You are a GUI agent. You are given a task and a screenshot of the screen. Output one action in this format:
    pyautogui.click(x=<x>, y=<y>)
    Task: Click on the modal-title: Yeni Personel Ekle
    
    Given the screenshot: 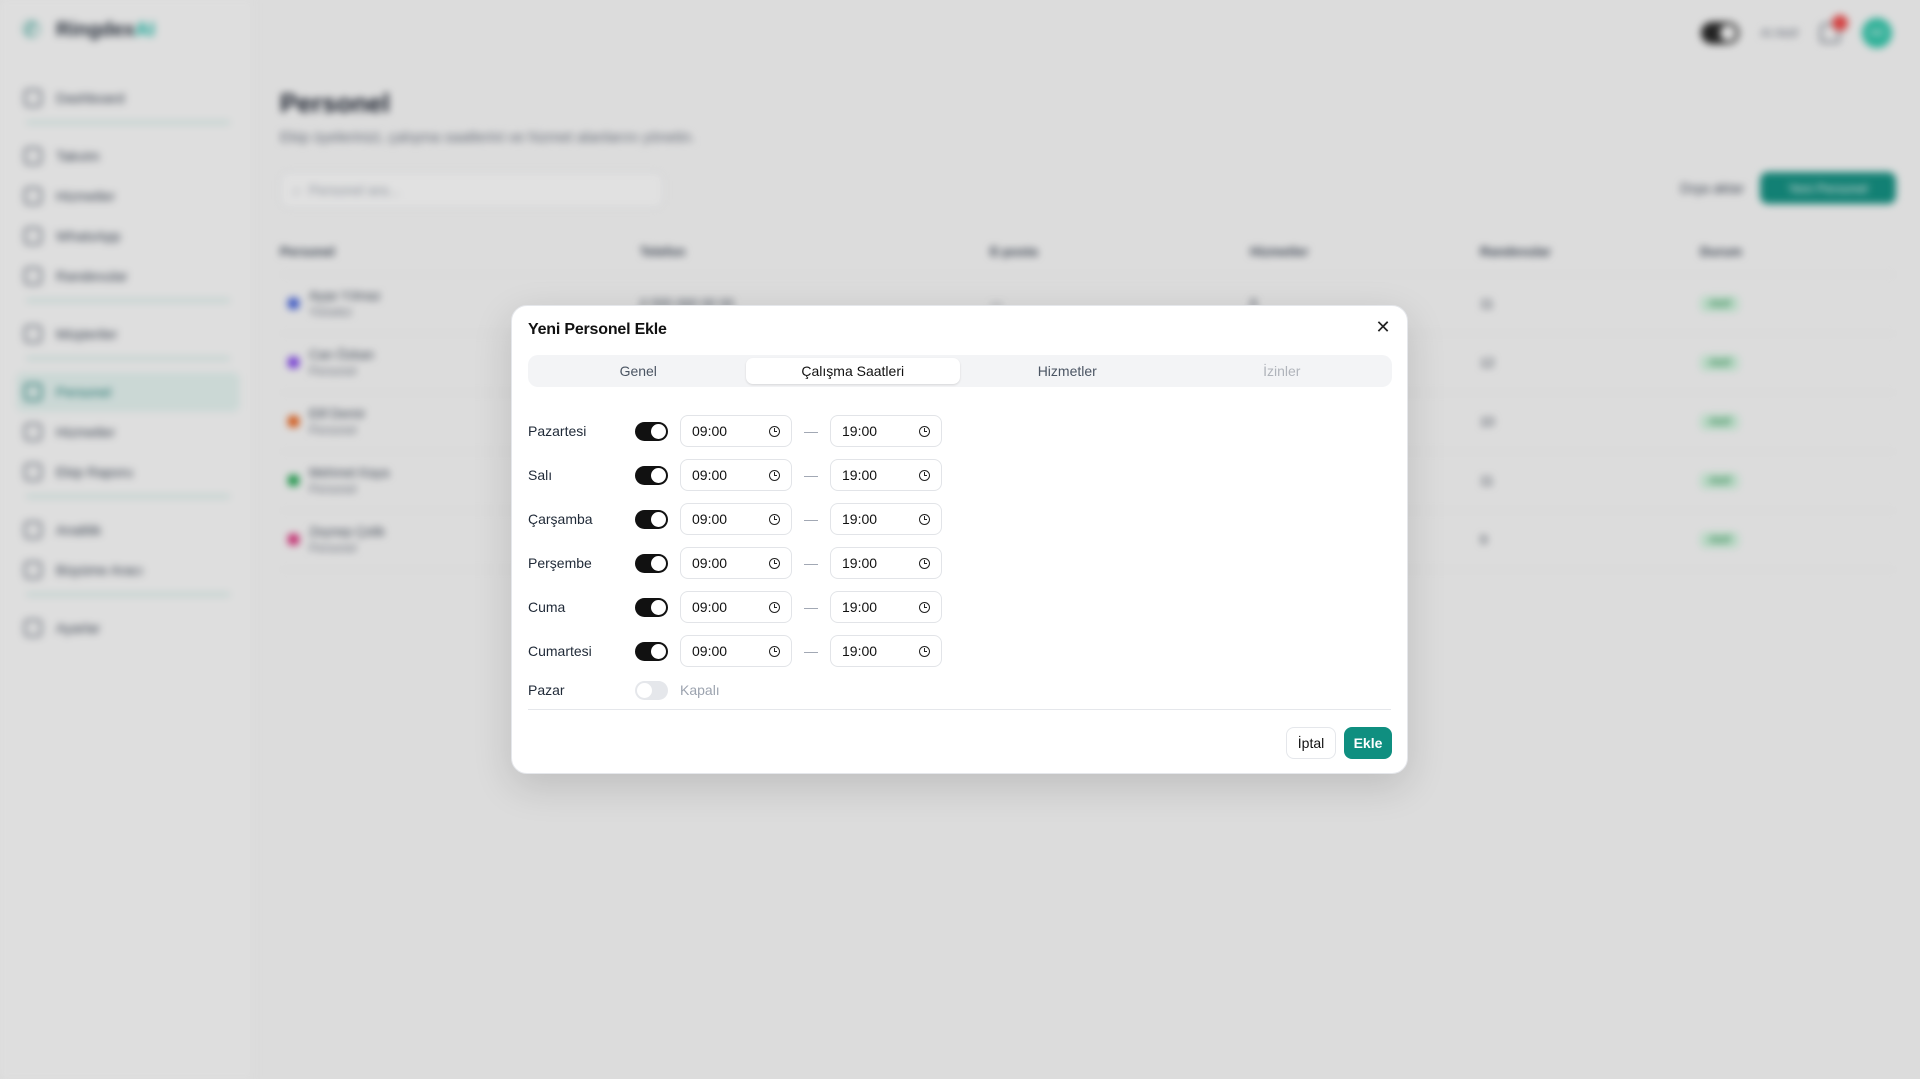 What is the action you would take?
    pyautogui.click(x=597, y=329)
    